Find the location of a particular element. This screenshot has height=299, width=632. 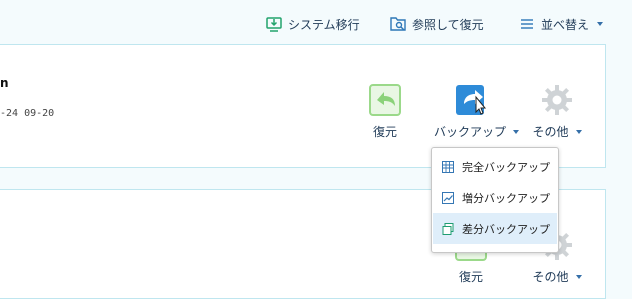

system-migration-label: システム移行 is located at coordinates (324, 24).